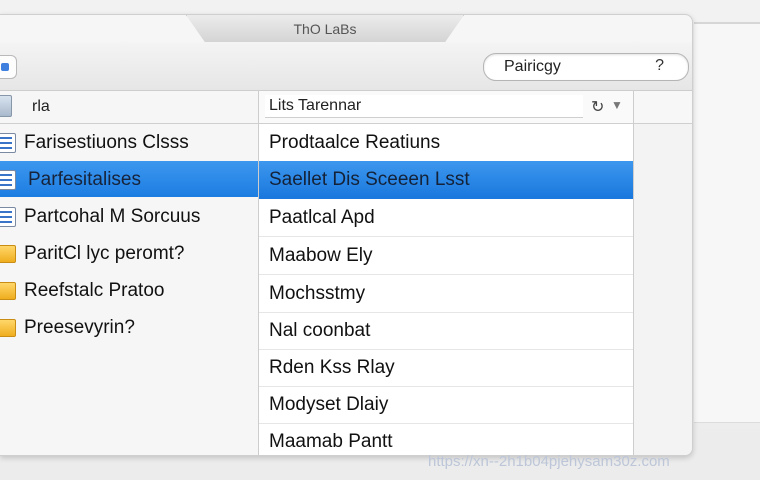  Describe the element at coordinates (79, 327) in the screenshot. I see `sidebar-item-label: Preesevyrin?` at that location.